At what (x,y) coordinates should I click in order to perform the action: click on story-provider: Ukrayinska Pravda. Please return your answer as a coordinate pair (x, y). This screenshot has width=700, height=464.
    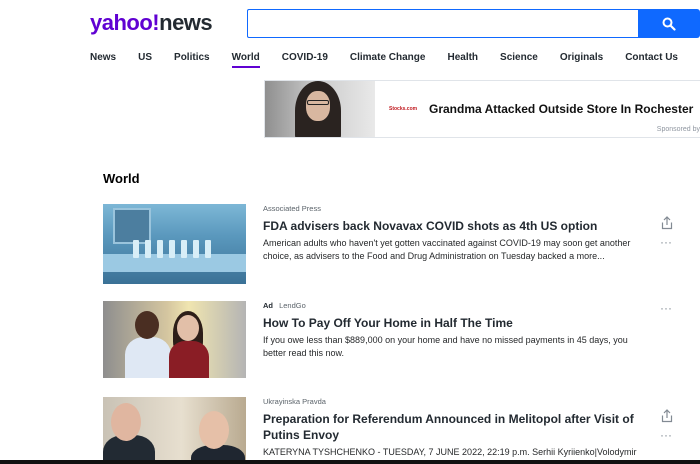
    Looking at the image, I should click on (455, 402).